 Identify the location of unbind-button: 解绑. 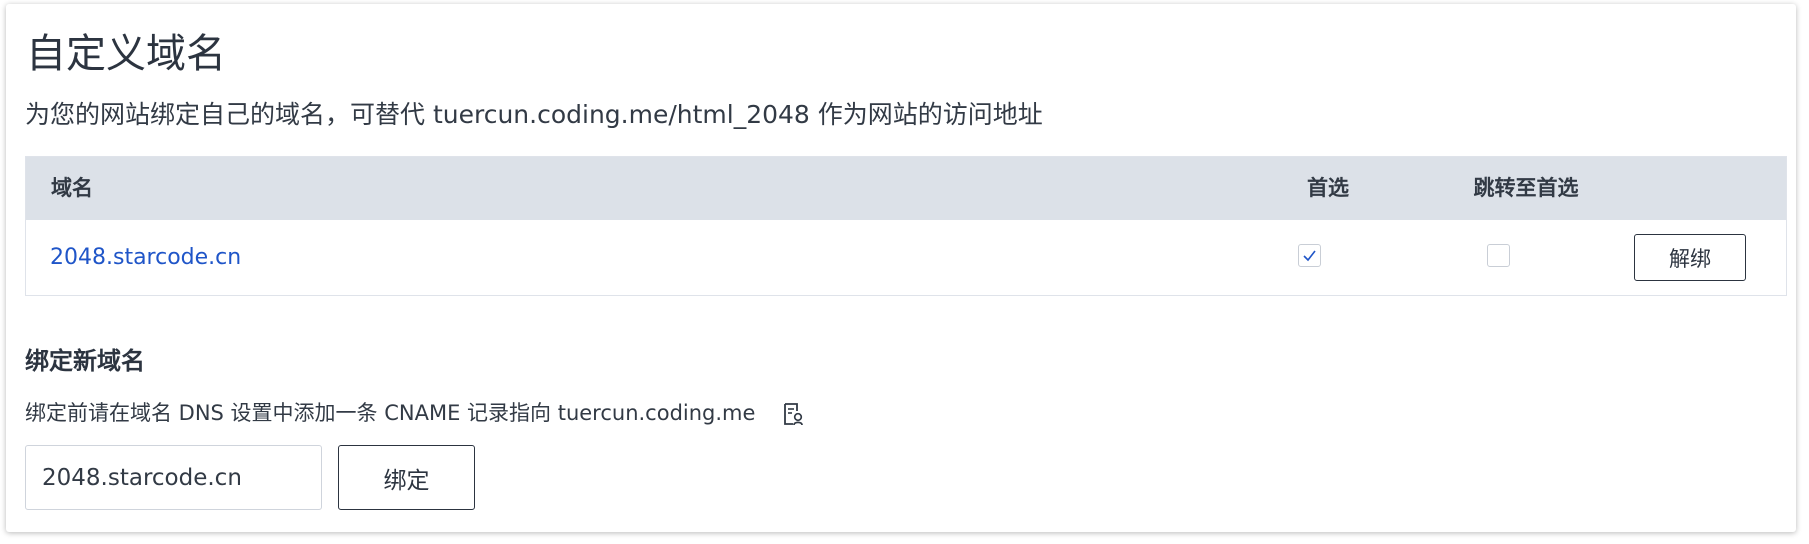
(1690, 257).